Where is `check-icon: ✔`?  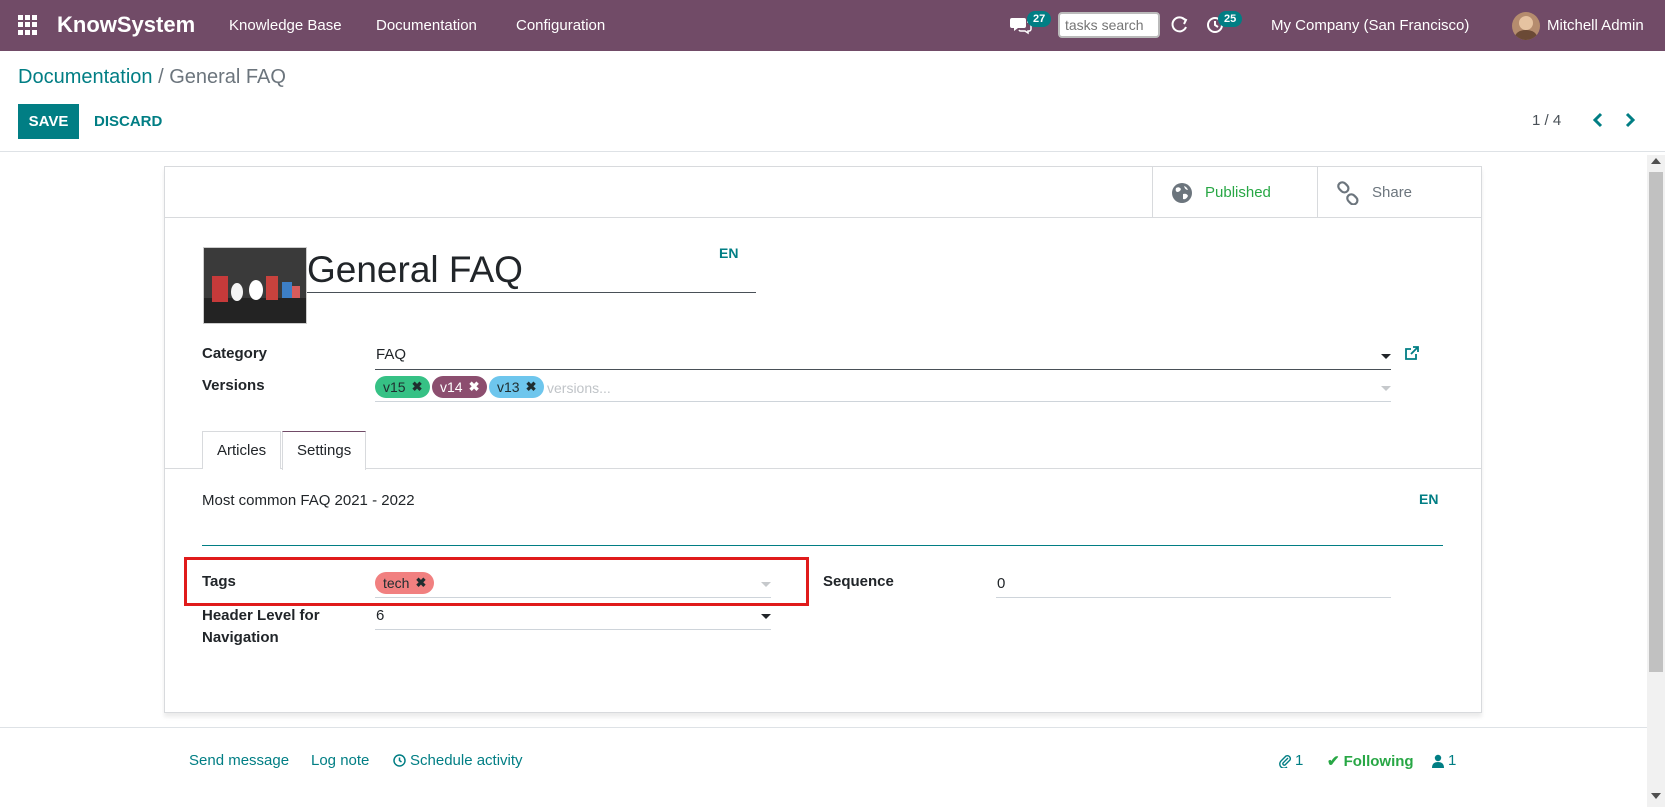
check-icon: ✔ is located at coordinates (1333, 761).